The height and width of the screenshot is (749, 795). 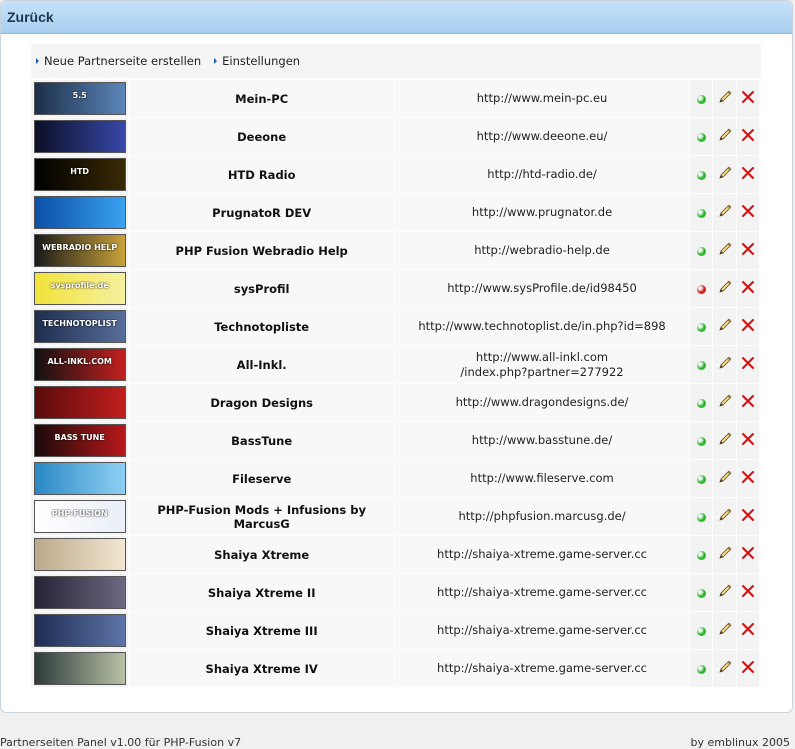 What do you see at coordinates (542, 478) in the screenshot?
I see `partner-url: http://www.fileserve.com` at bounding box center [542, 478].